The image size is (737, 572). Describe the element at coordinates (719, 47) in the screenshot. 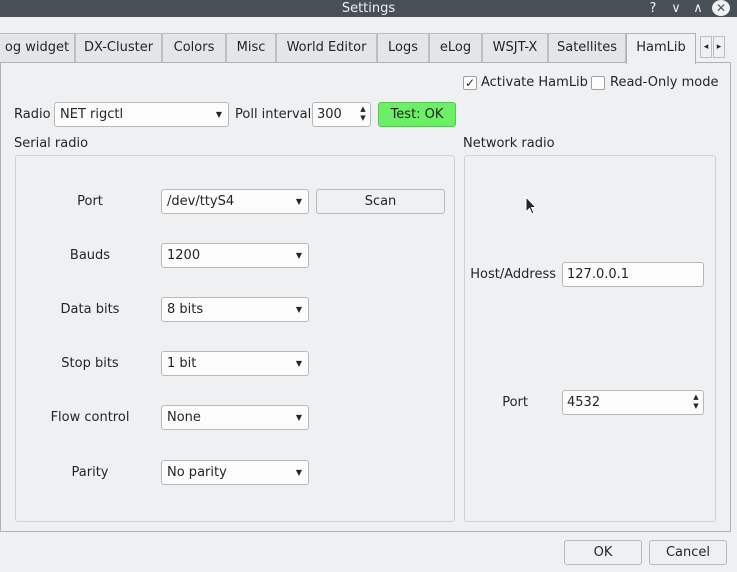

I see `tab-scroll-right-icon: ▸` at that location.